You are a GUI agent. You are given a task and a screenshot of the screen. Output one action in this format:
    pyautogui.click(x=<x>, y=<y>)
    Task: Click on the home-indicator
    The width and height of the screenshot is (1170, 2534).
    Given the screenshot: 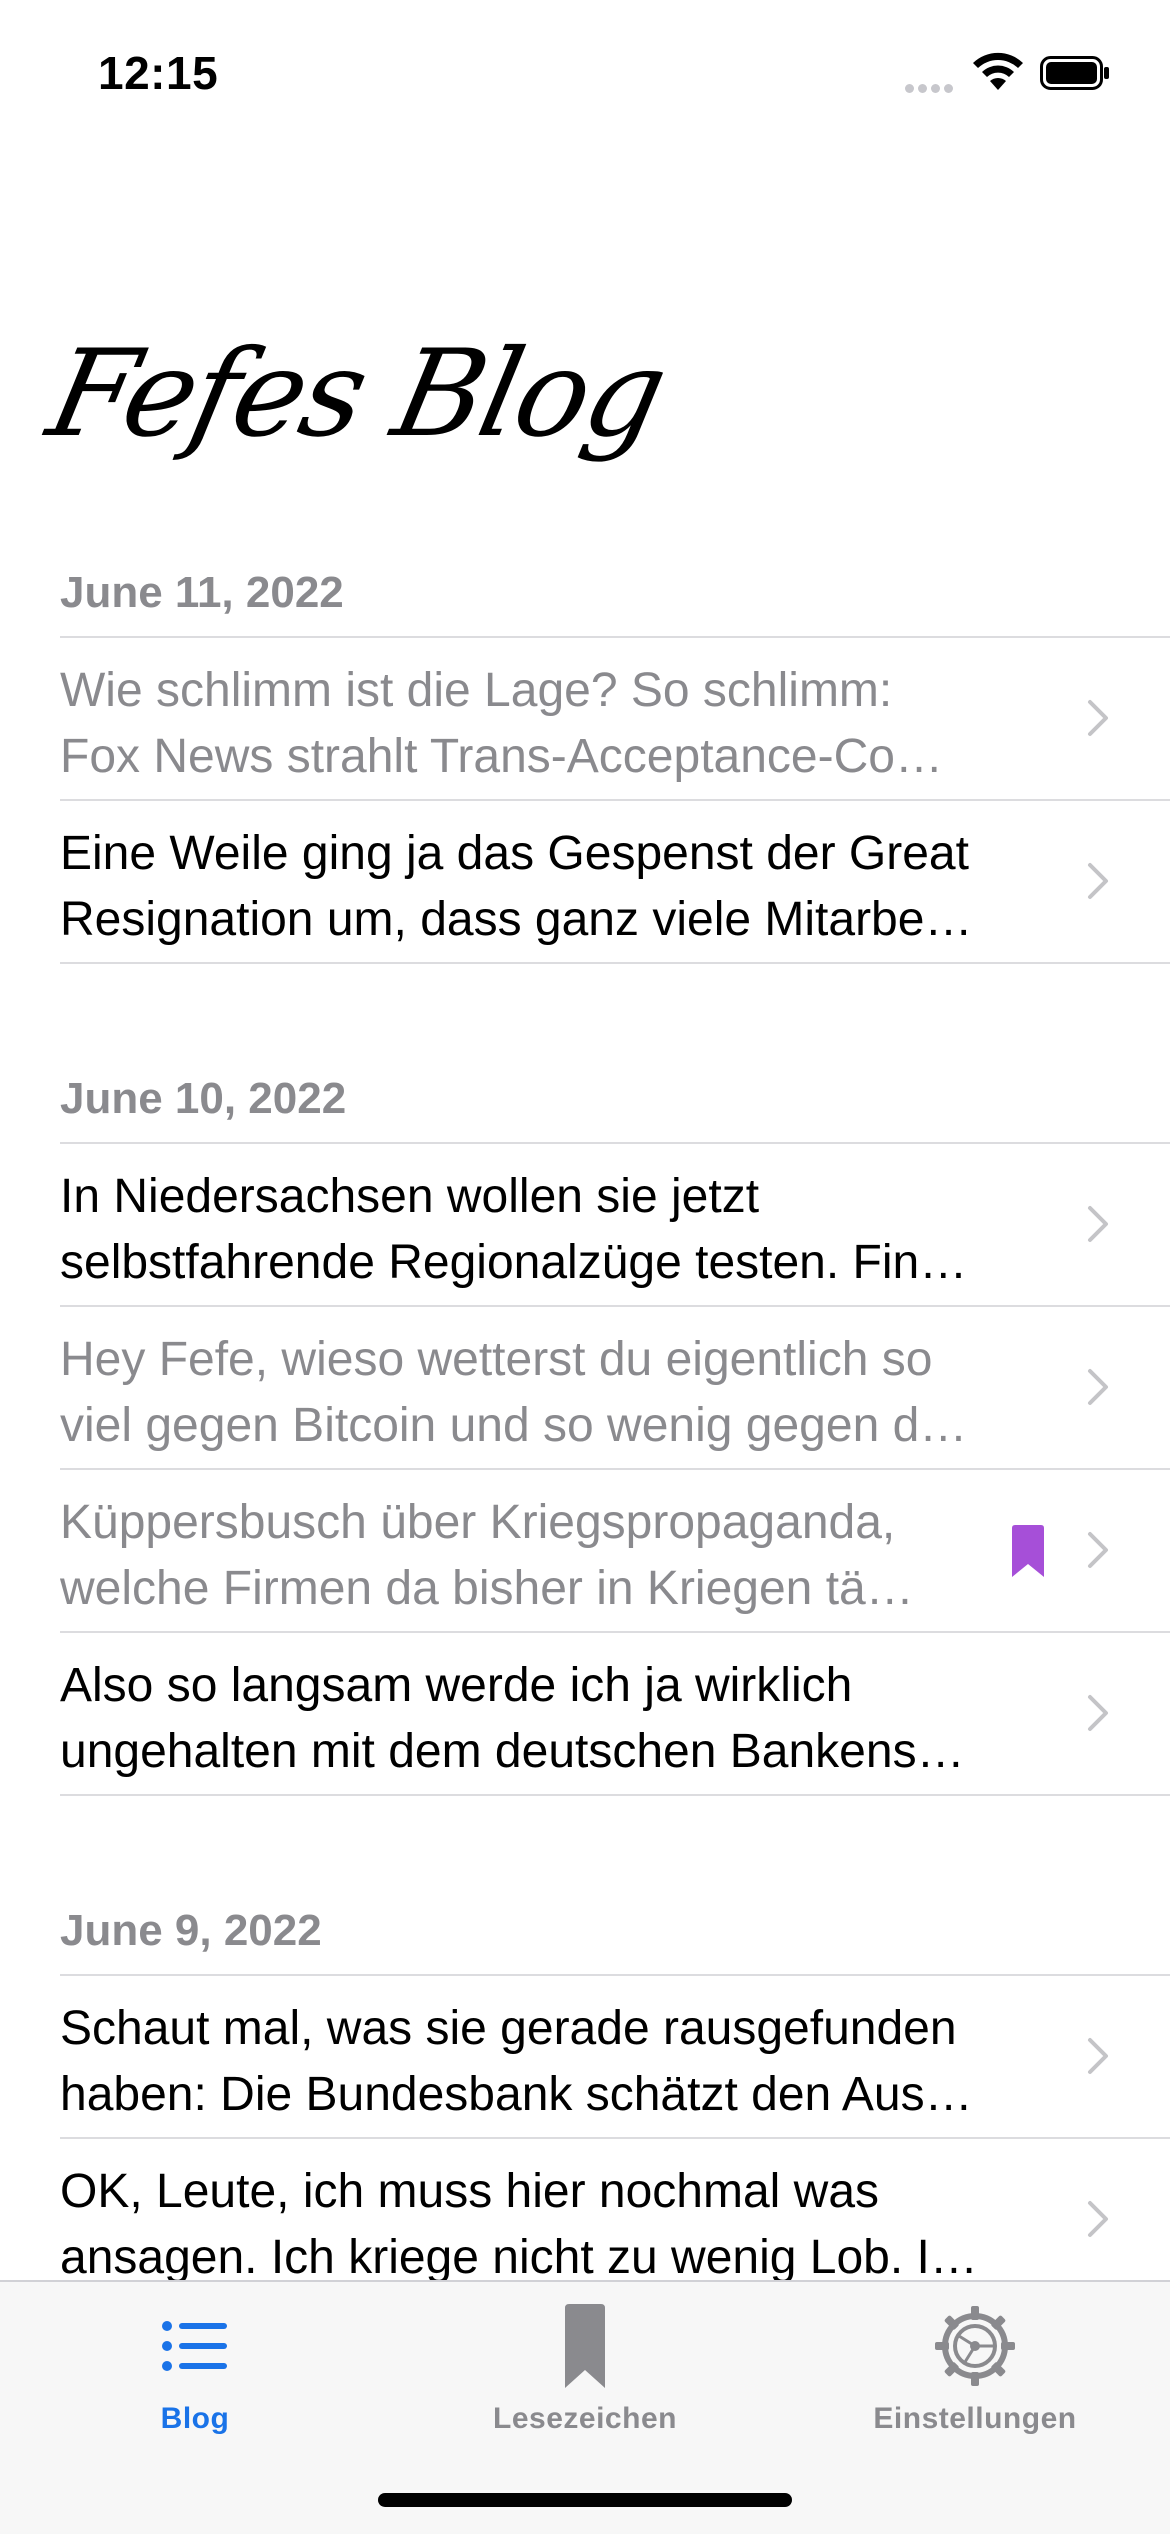 What is the action you would take?
    pyautogui.click(x=585, y=2500)
    